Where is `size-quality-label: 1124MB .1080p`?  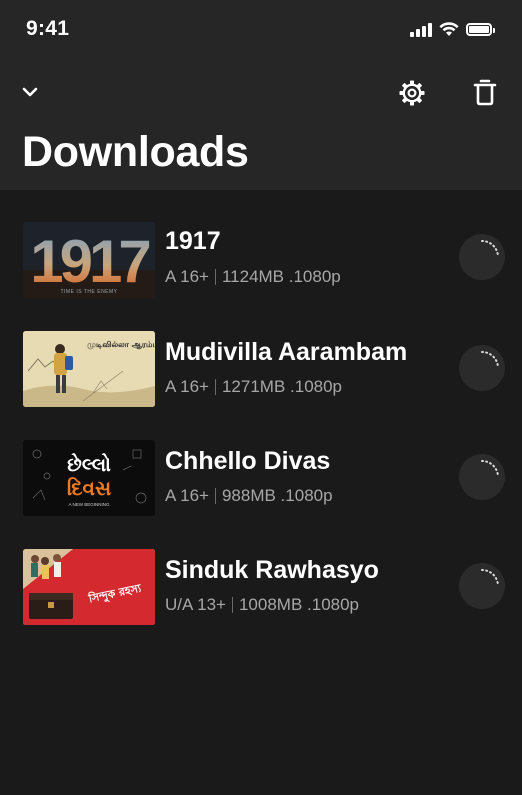
size-quality-label: 1124MB .1080p is located at coordinates (281, 276).